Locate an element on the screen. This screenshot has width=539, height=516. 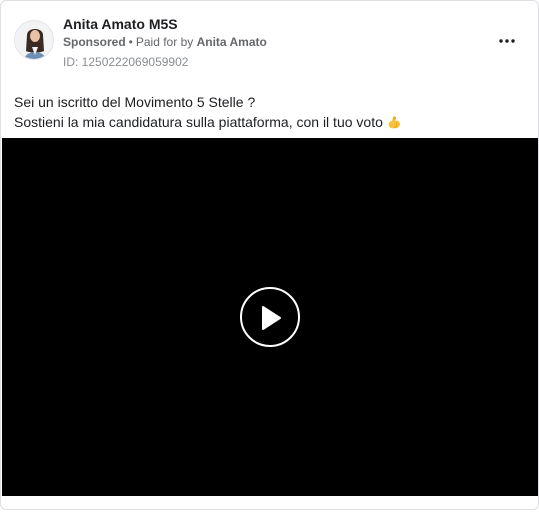
play-icon is located at coordinates (271, 318).